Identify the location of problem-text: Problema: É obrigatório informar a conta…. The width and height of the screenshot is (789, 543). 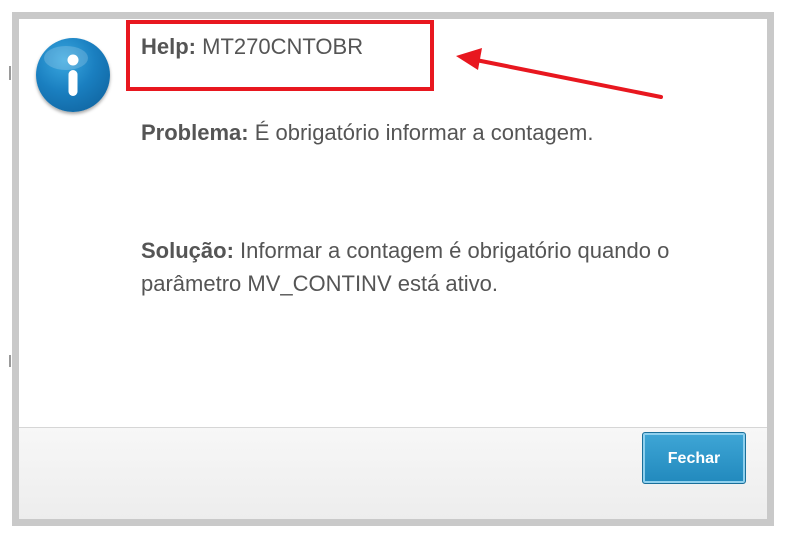
(367, 133).